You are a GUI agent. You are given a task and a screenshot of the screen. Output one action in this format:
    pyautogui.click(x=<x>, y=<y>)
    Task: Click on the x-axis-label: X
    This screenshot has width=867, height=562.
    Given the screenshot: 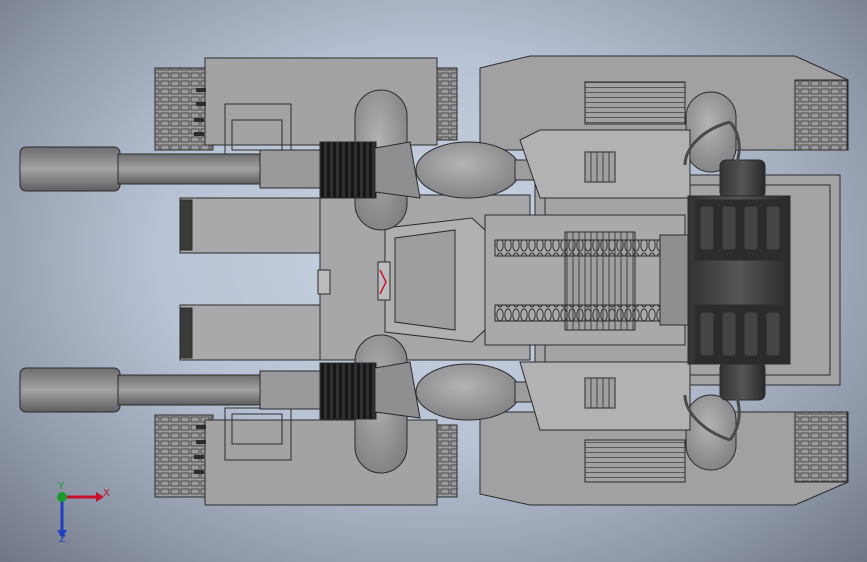 What is the action you would take?
    pyautogui.click(x=106, y=493)
    